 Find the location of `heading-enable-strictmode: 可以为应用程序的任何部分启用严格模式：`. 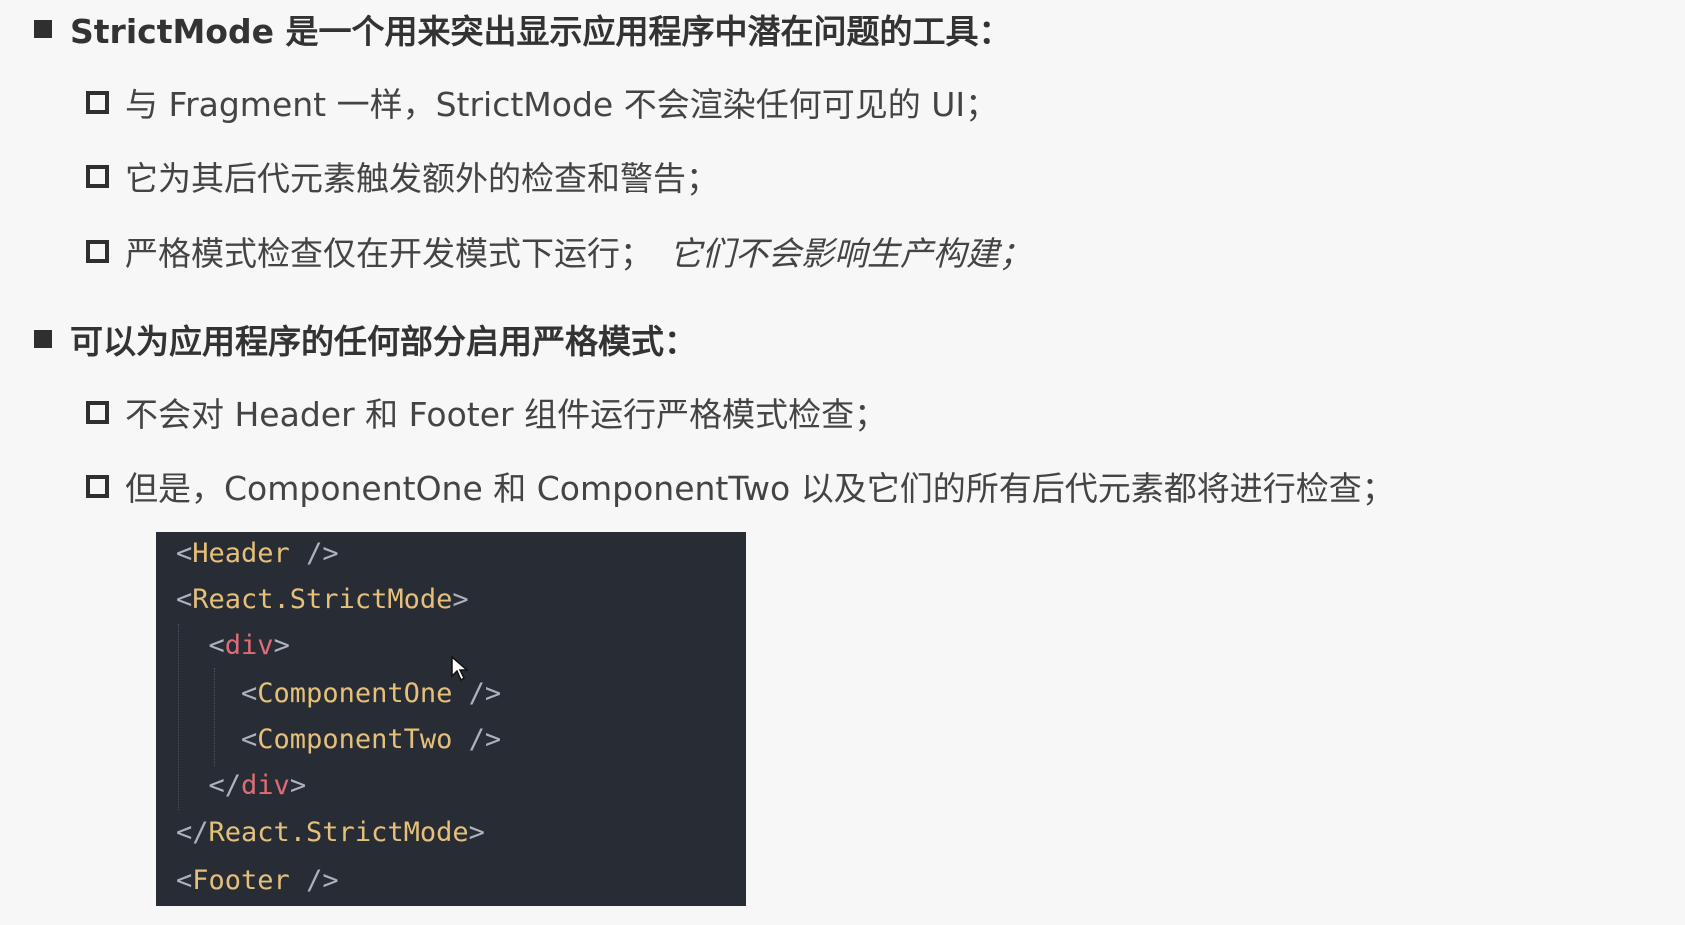

heading-enable-strictmode: 可以为应用程序的任何部分启用严格模式： is located at coordinates (365, 339).